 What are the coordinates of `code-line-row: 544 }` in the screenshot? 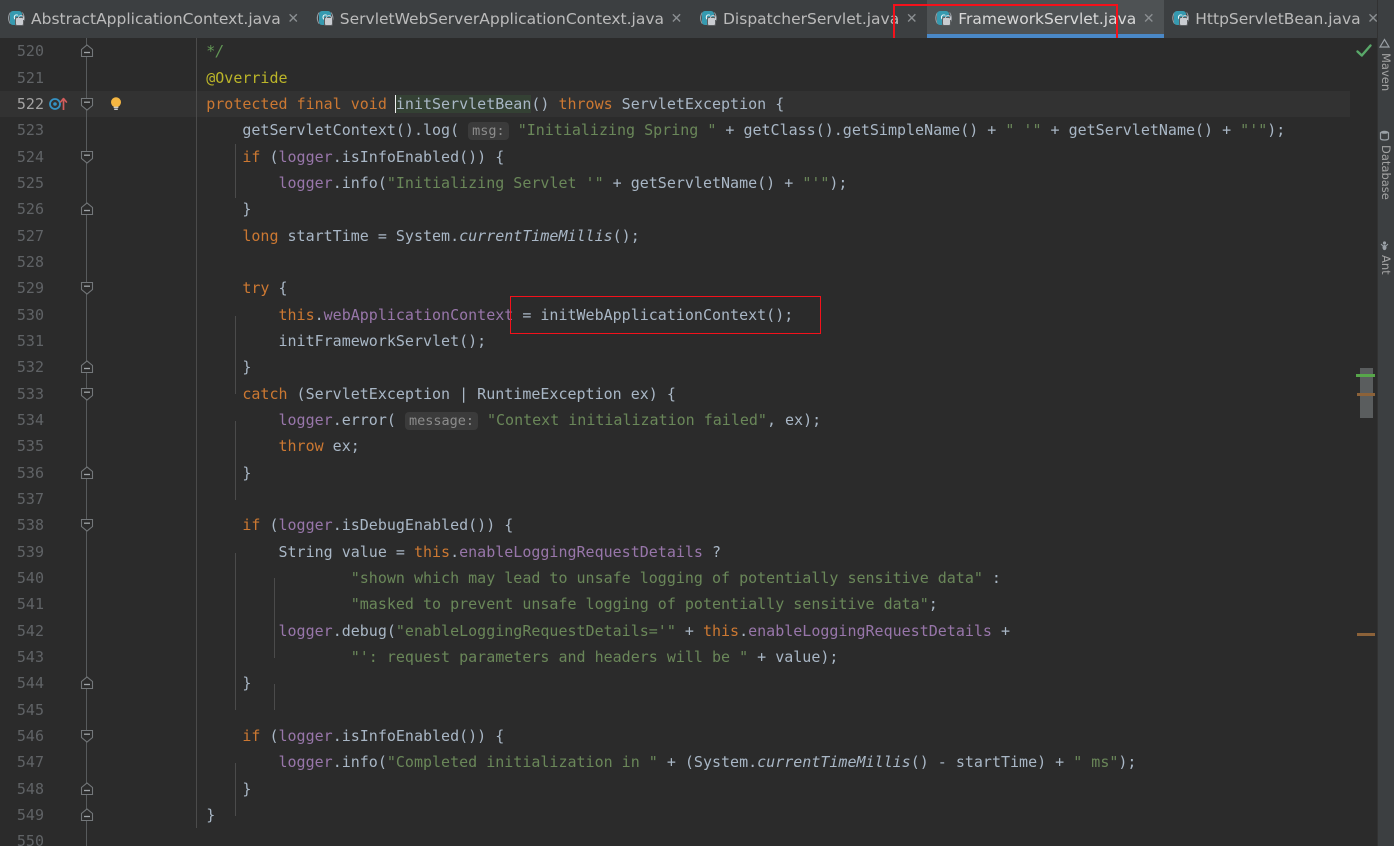 It's located at (675, 683).